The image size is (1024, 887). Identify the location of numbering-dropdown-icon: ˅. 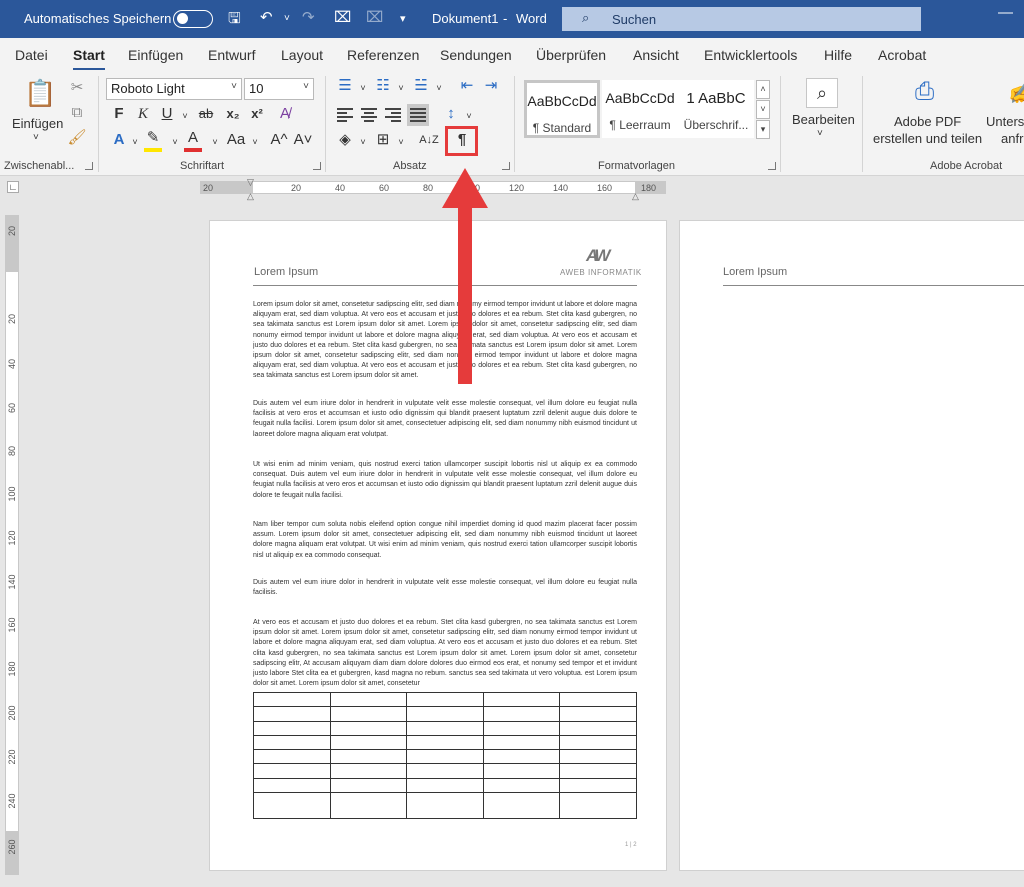
(401, 88).